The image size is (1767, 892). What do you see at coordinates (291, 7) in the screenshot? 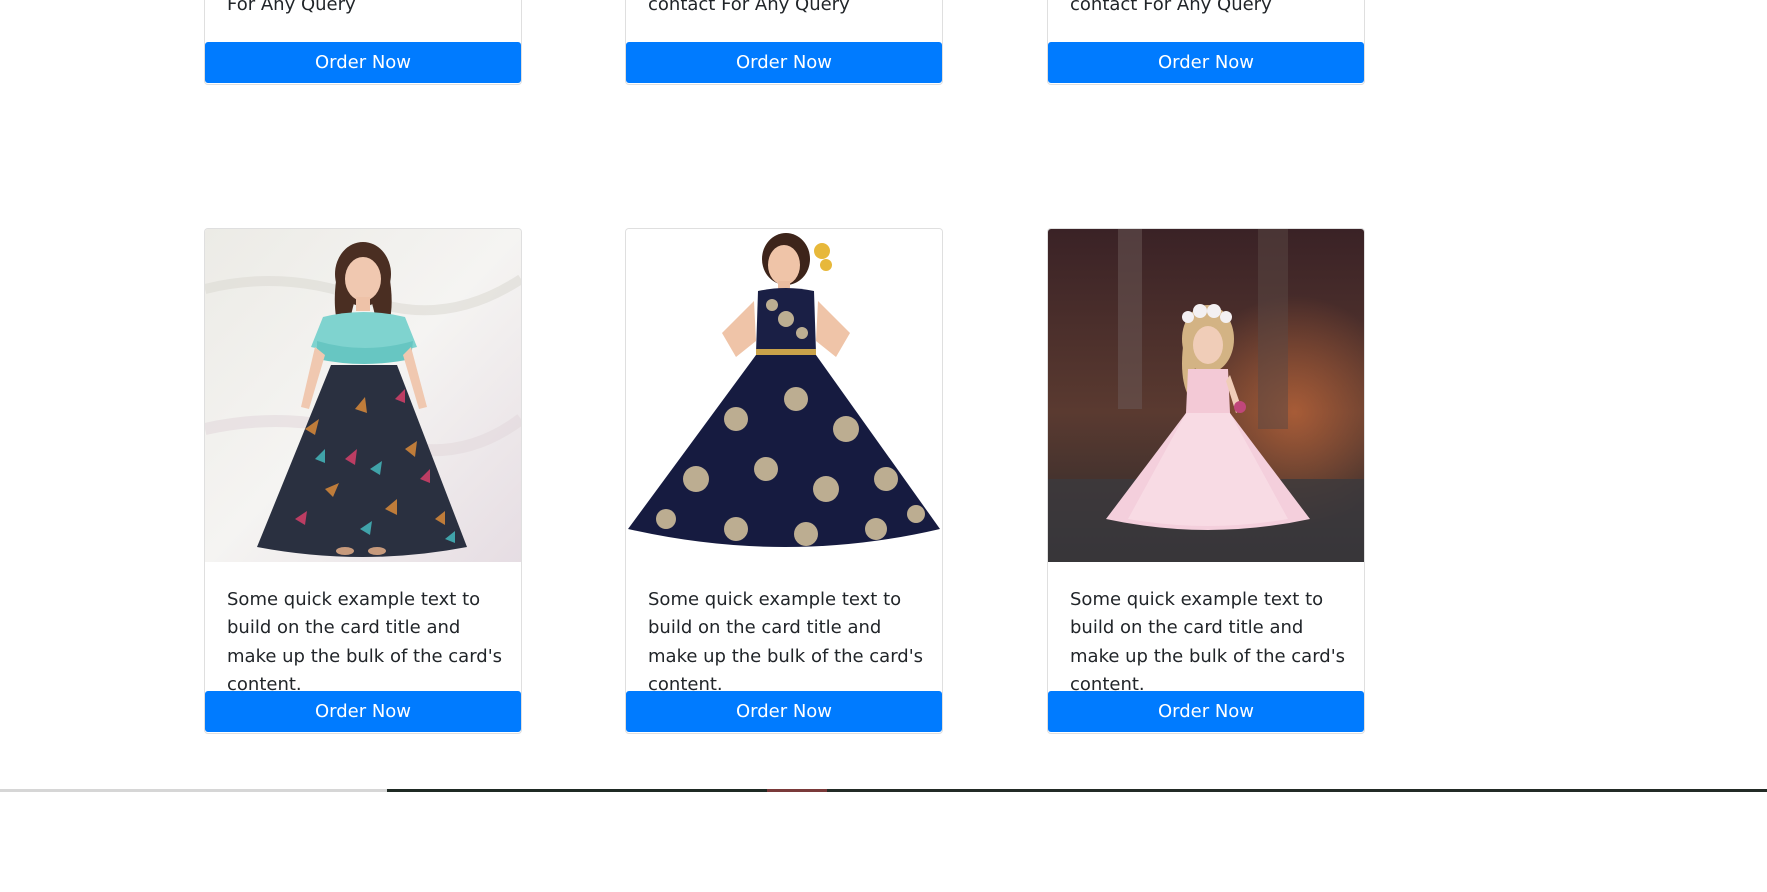
I see `card-text: For Any Query` at bounding box center [291, 7].